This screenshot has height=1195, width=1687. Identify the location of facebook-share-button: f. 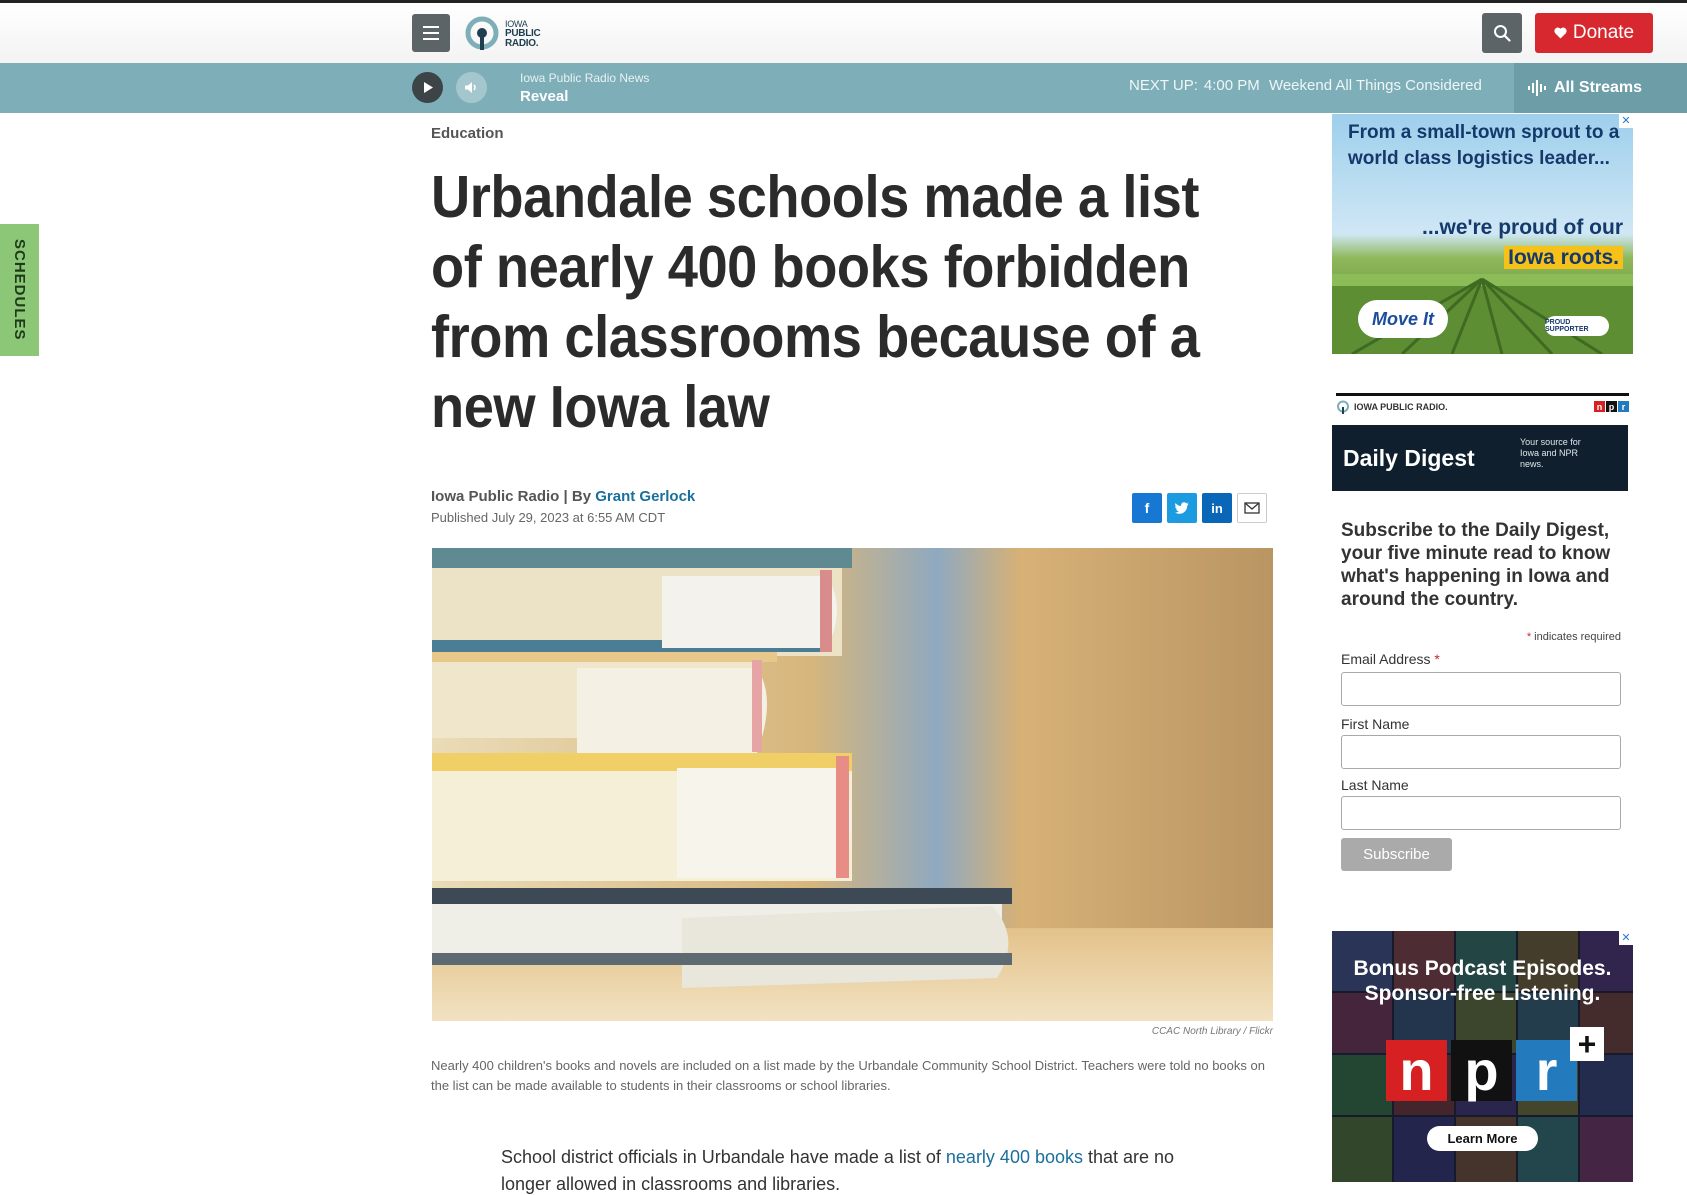
(1147, 508).